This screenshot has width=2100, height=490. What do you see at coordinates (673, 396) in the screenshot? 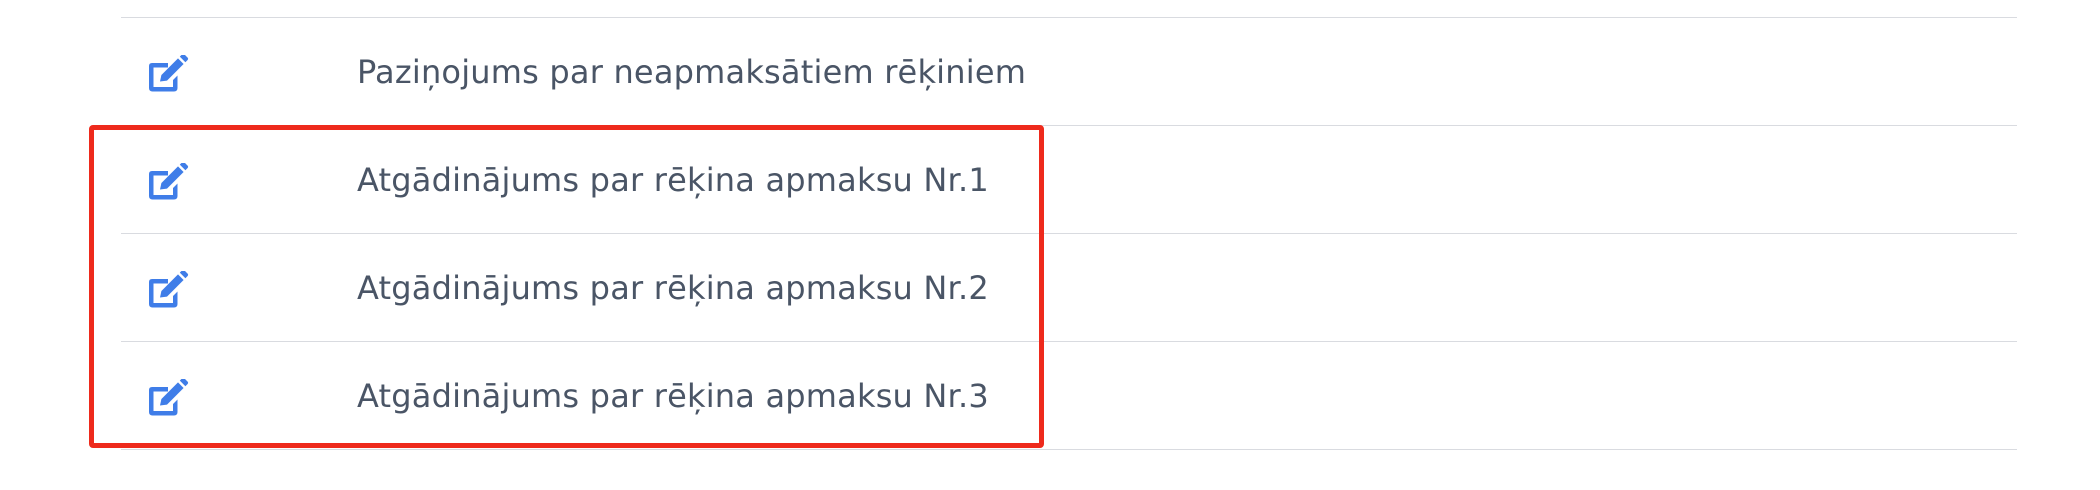
I see `list-item-label: Atgādinājums par rēķina apmaksu Nr.3` at bounding box center [673, 396].